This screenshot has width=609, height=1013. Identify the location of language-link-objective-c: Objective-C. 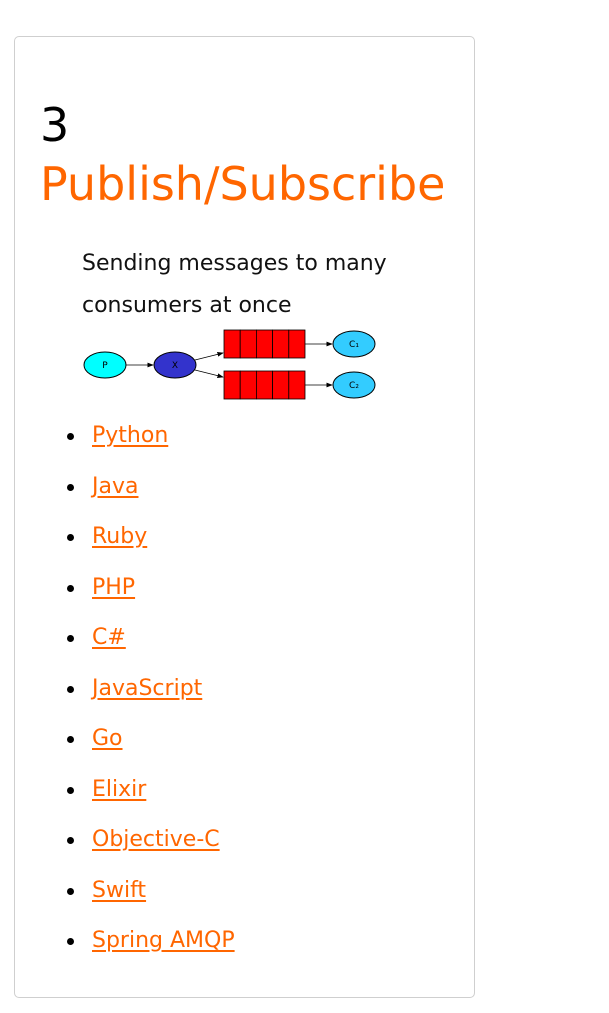
(156, 840).